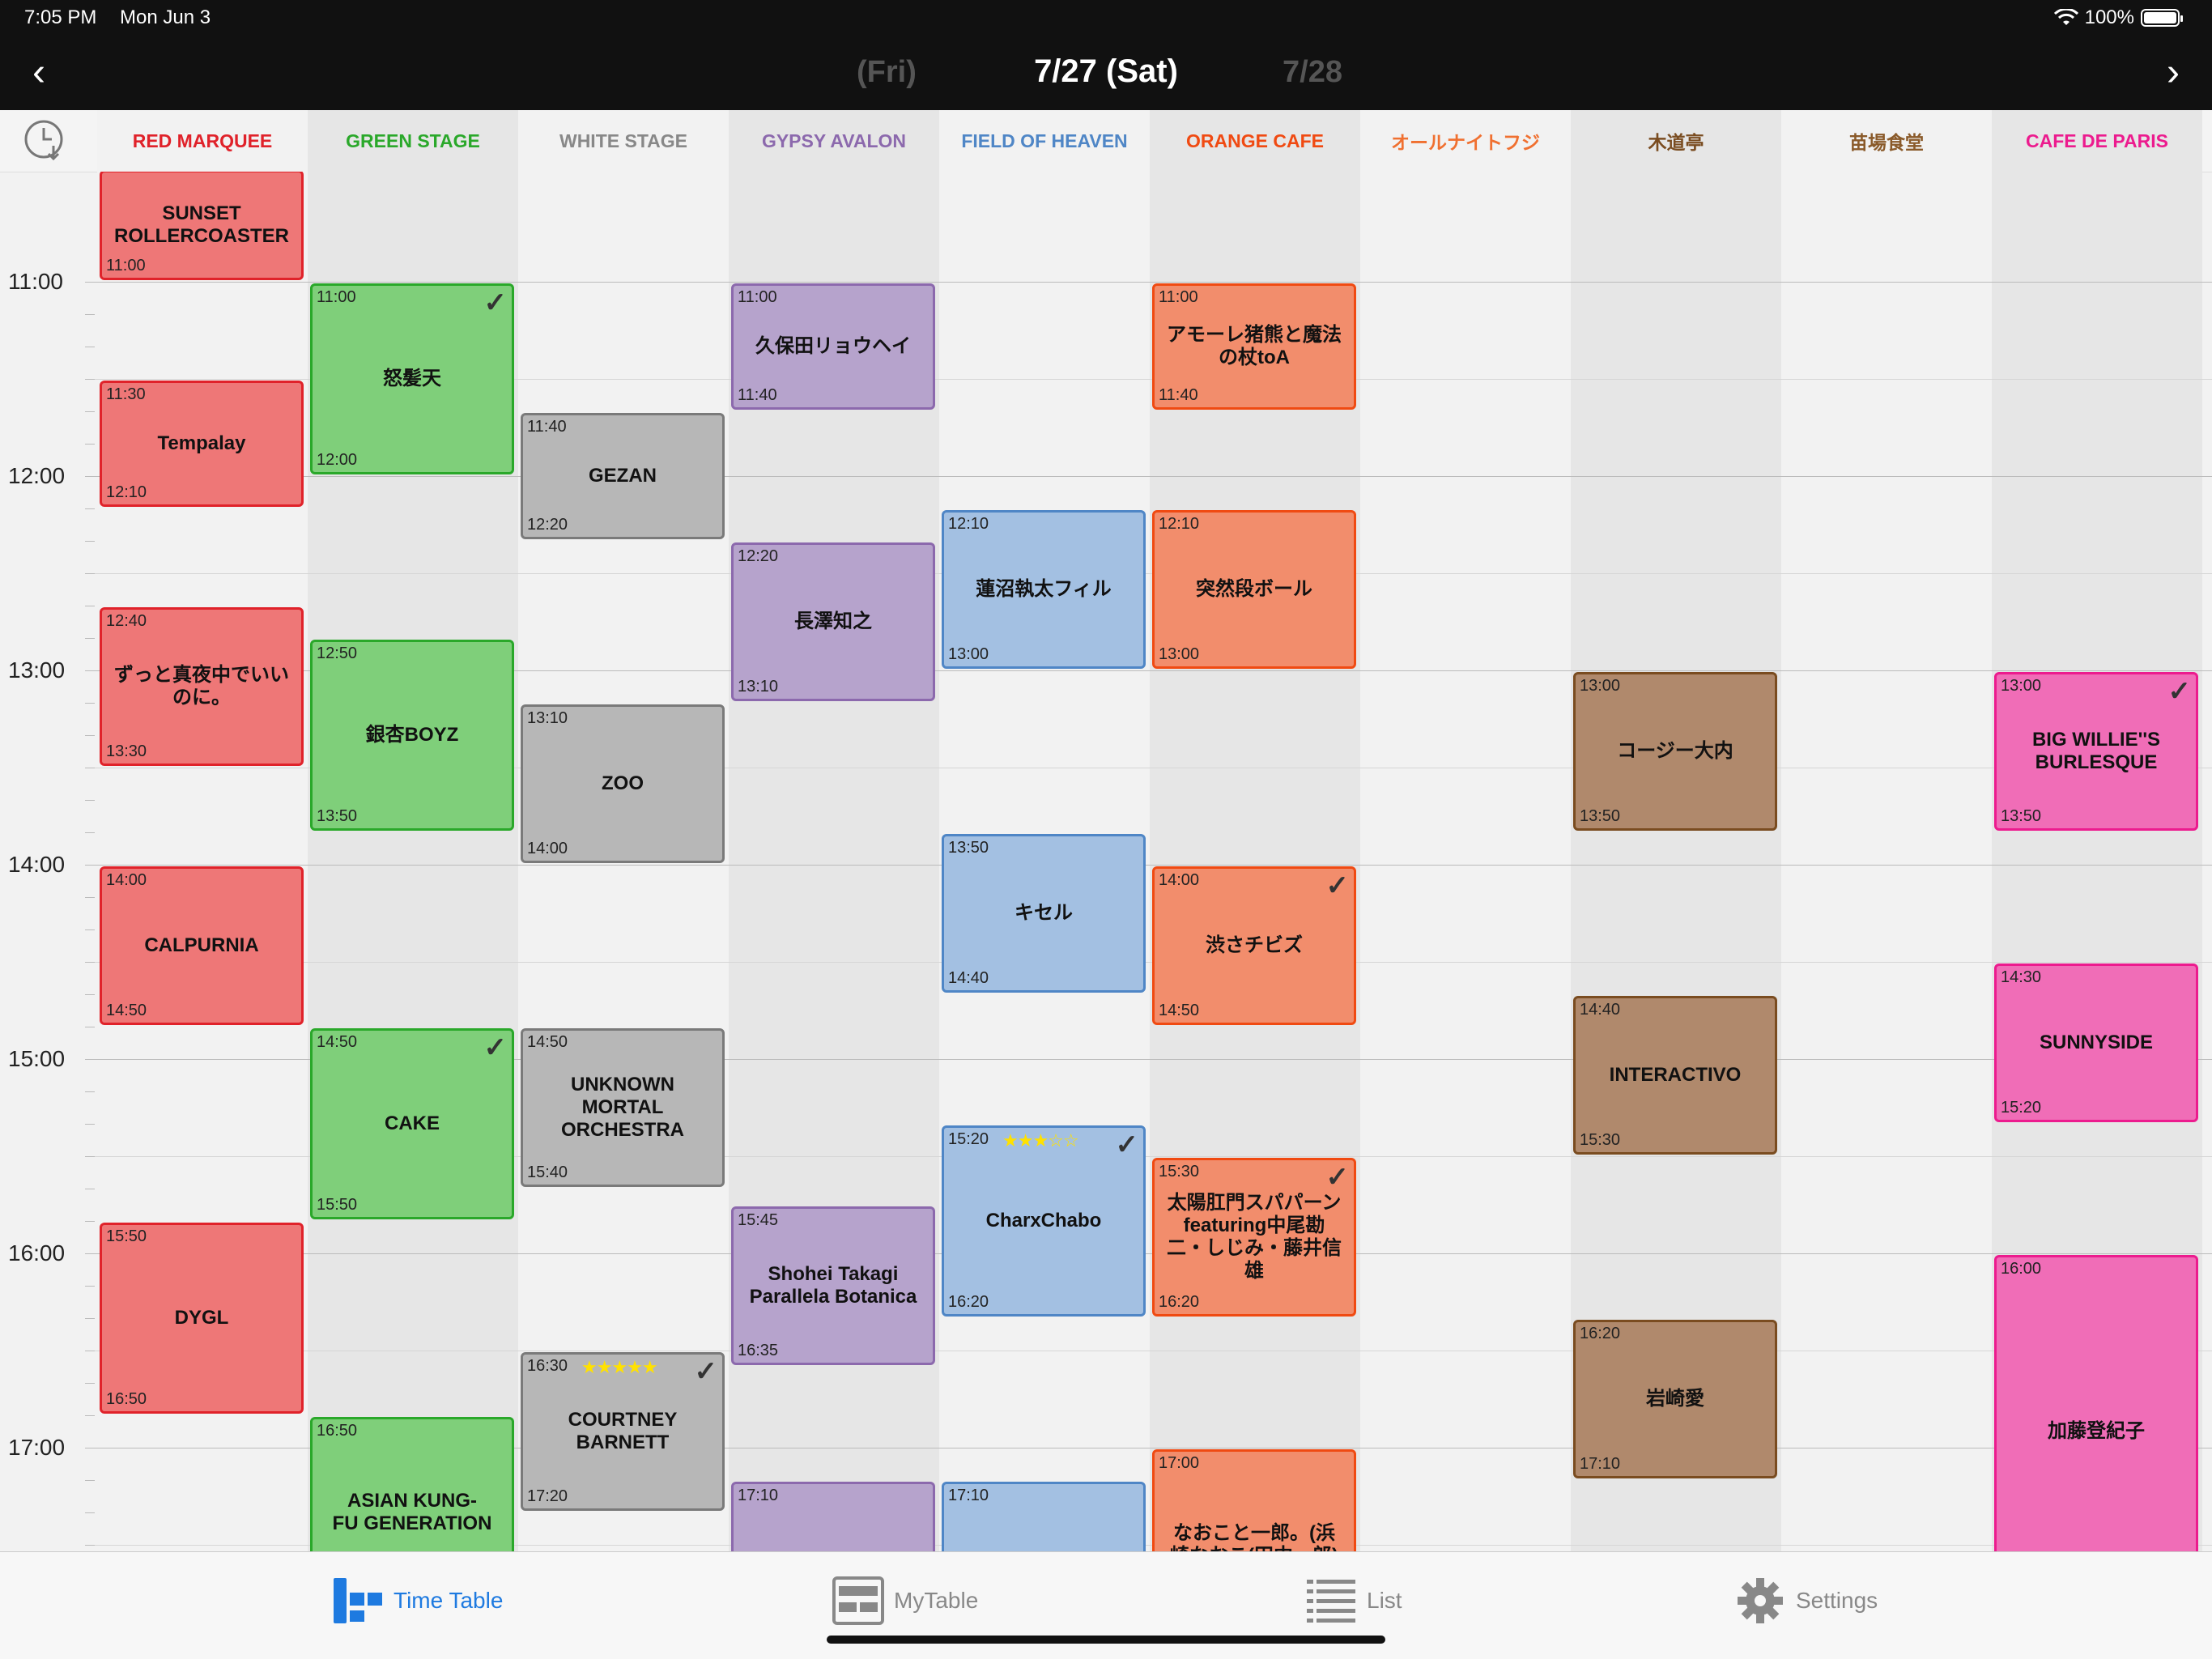 The width and height of the screenshot is (2212, 1659). What do you see at coordinates (1106, 1640) in the screenshot?
I see `home-indicator` at bounding box center [1106, 1640].